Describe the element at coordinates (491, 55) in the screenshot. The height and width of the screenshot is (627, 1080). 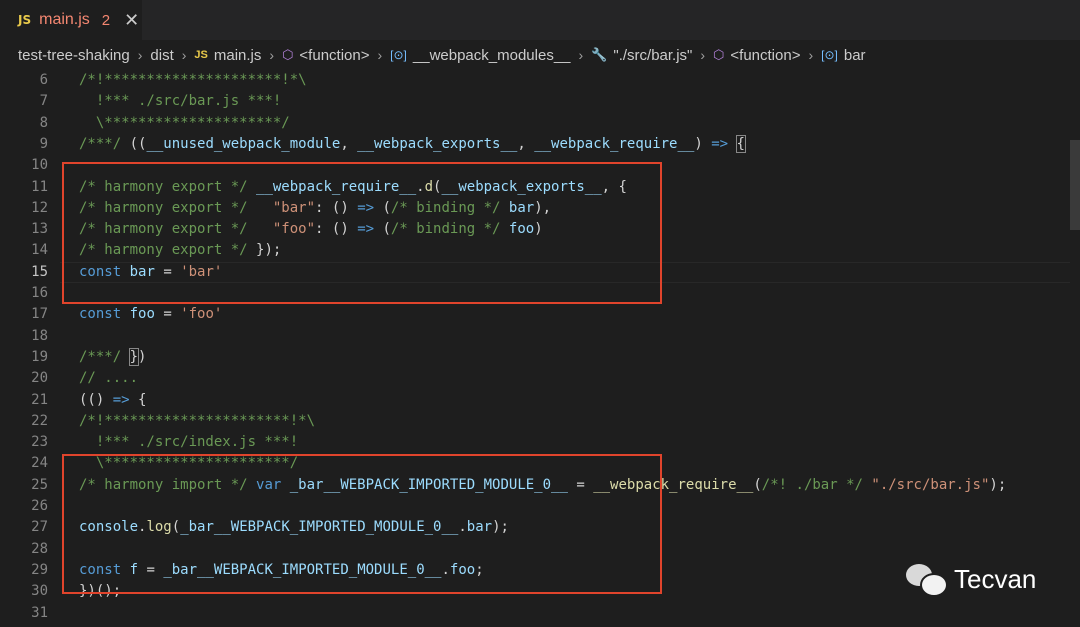
I see `breadcrumb-label: __webpack_modules__` at that location.